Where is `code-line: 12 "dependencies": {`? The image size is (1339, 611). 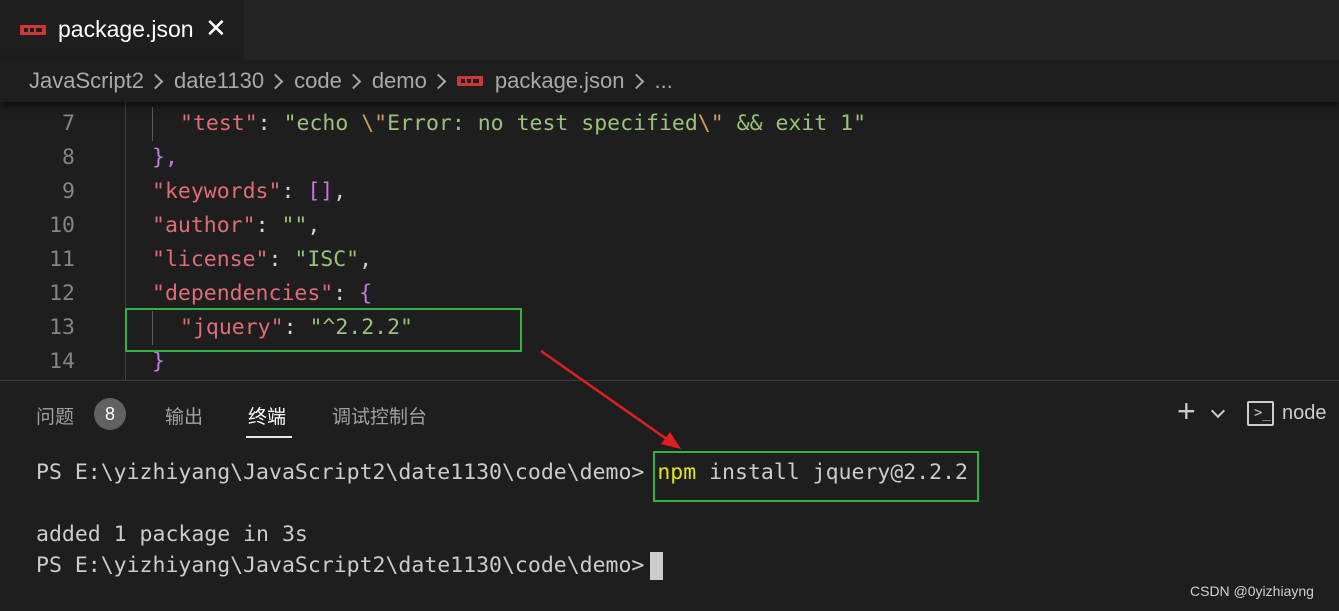 code-line: 12 "dependencies": { is located at coordinates (669, 294).